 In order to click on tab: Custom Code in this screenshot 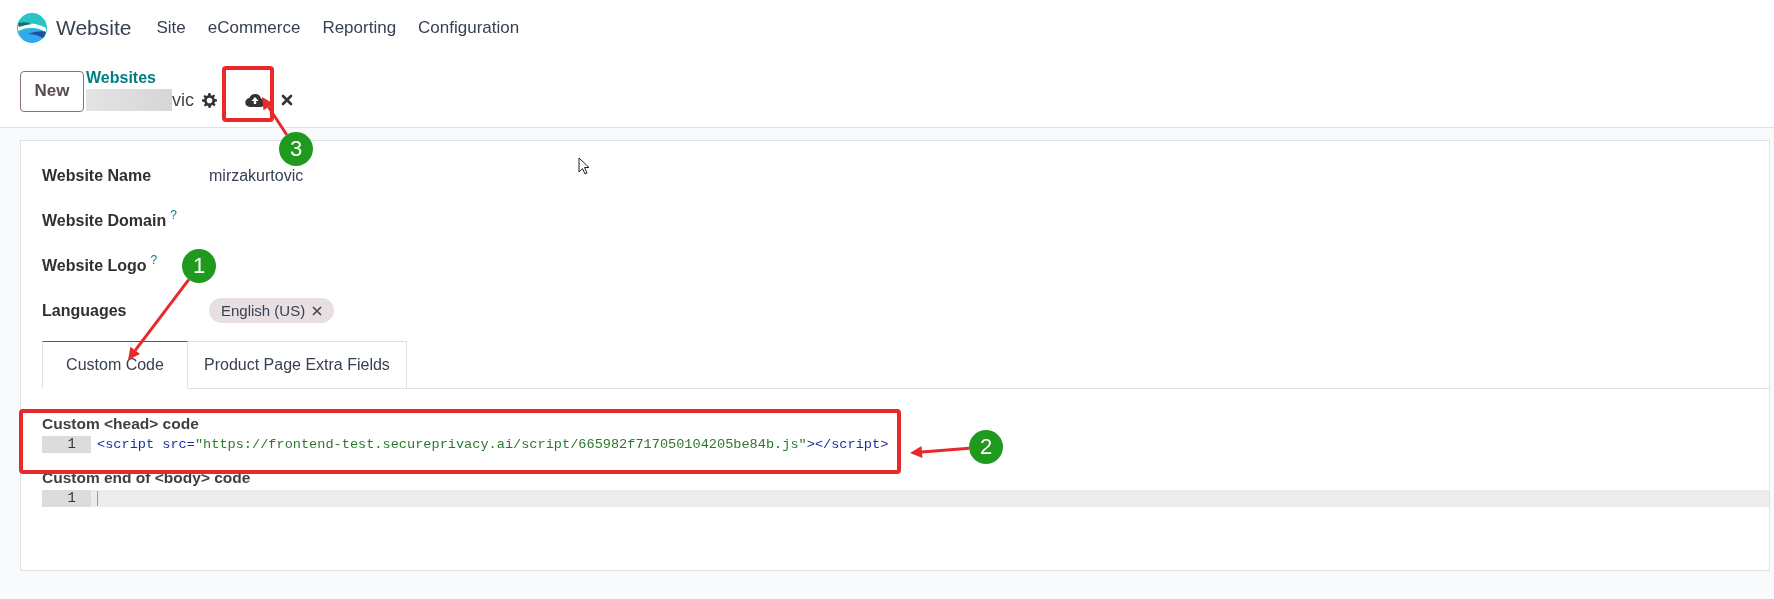, I will do `click(115, 365)`.